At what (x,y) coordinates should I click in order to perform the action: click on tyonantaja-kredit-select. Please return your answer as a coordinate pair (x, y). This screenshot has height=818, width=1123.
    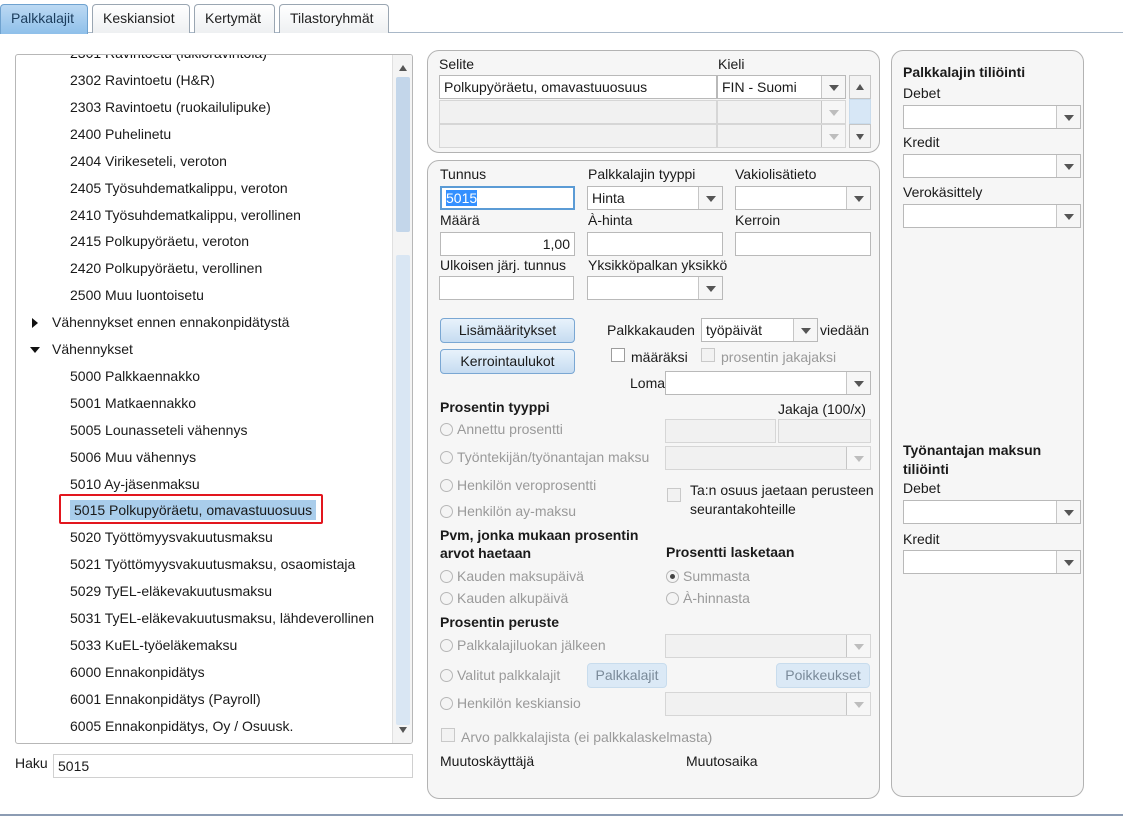
    Looking at the image, I should click on (992, 562).